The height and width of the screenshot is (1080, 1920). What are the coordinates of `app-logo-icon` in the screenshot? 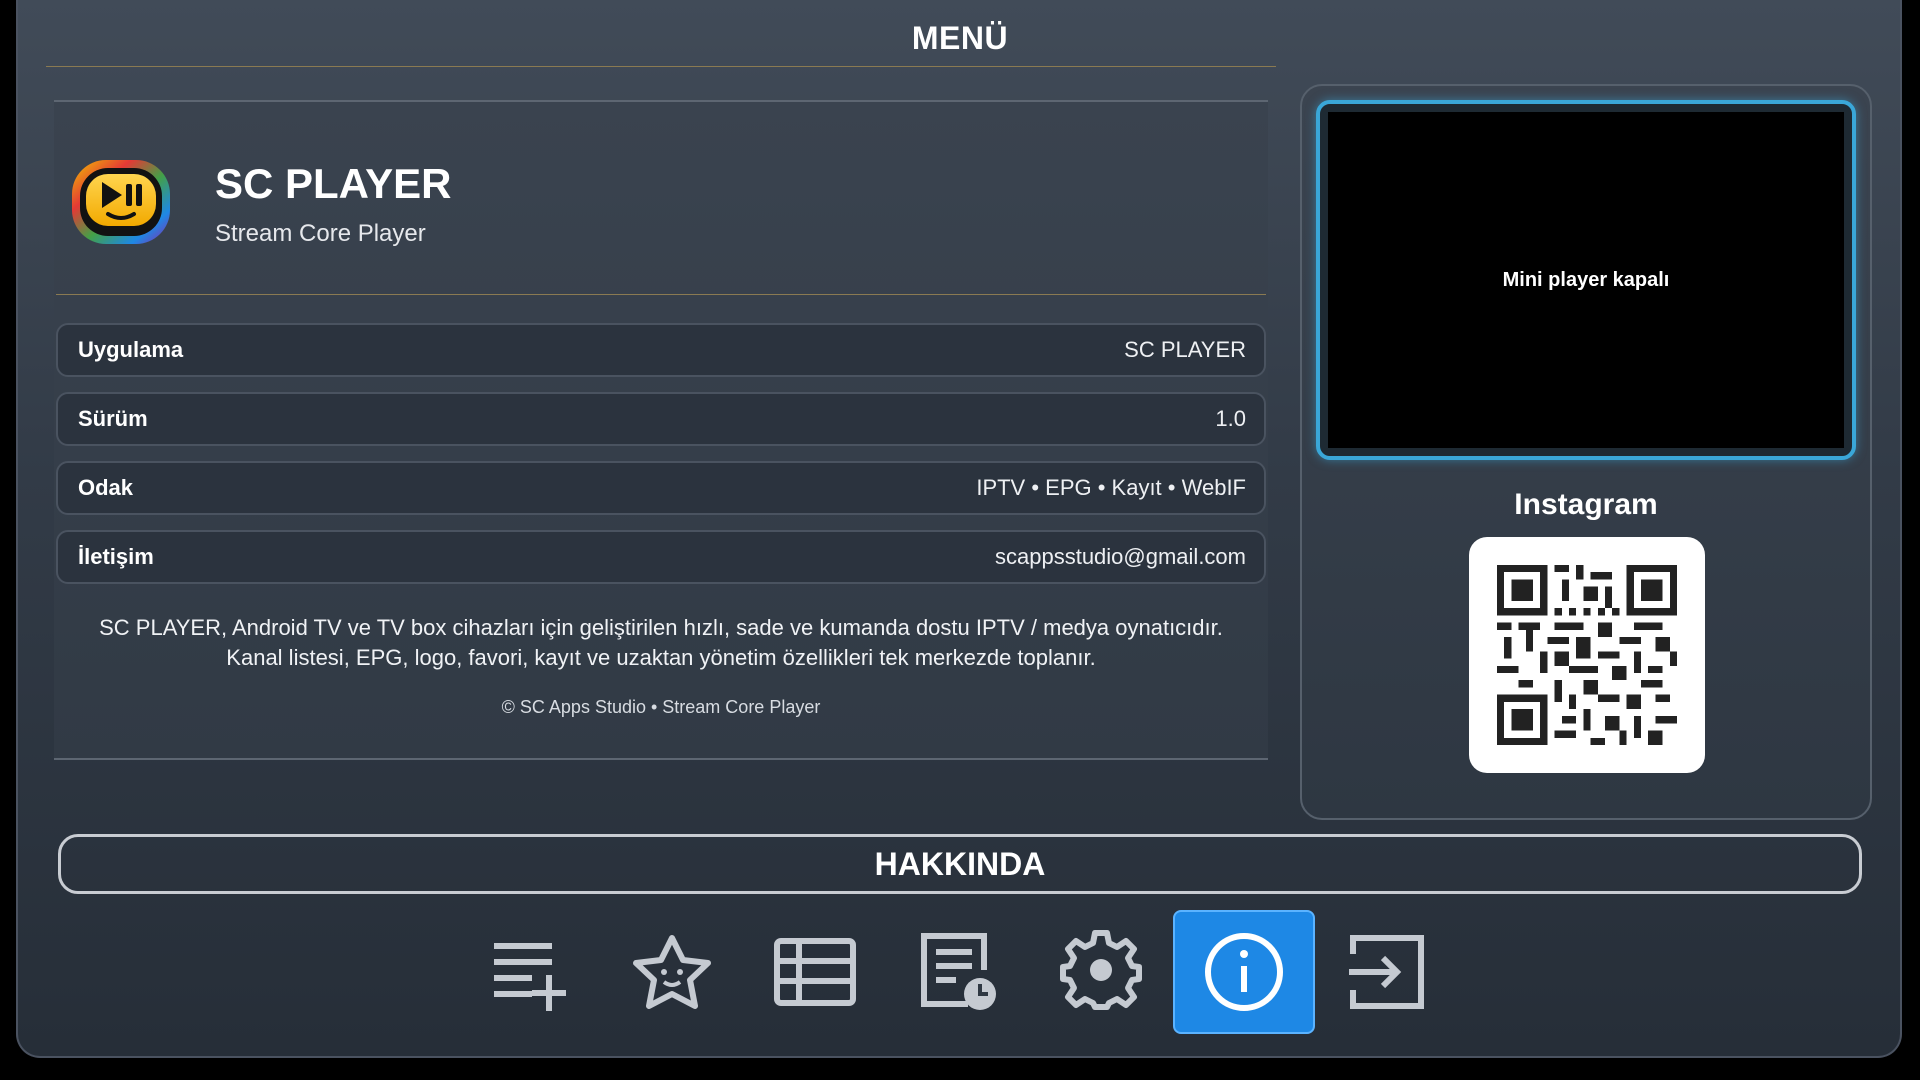 It's located at (121, 202).